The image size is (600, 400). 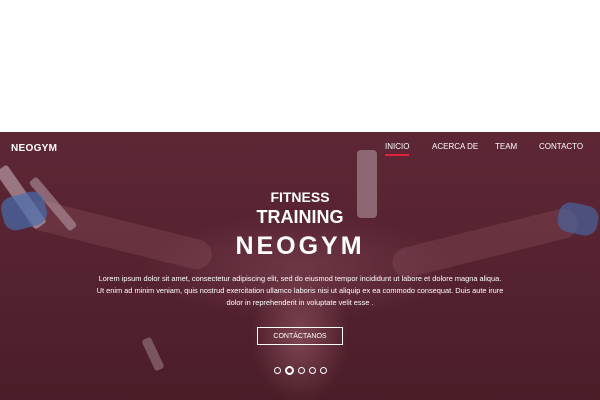 What do you see at coordinates (300, 152) in the screenshot?
I see `top-nav: INICIO ACERCA DE TEAM CONTACTO` at bounding box center [300, 152].